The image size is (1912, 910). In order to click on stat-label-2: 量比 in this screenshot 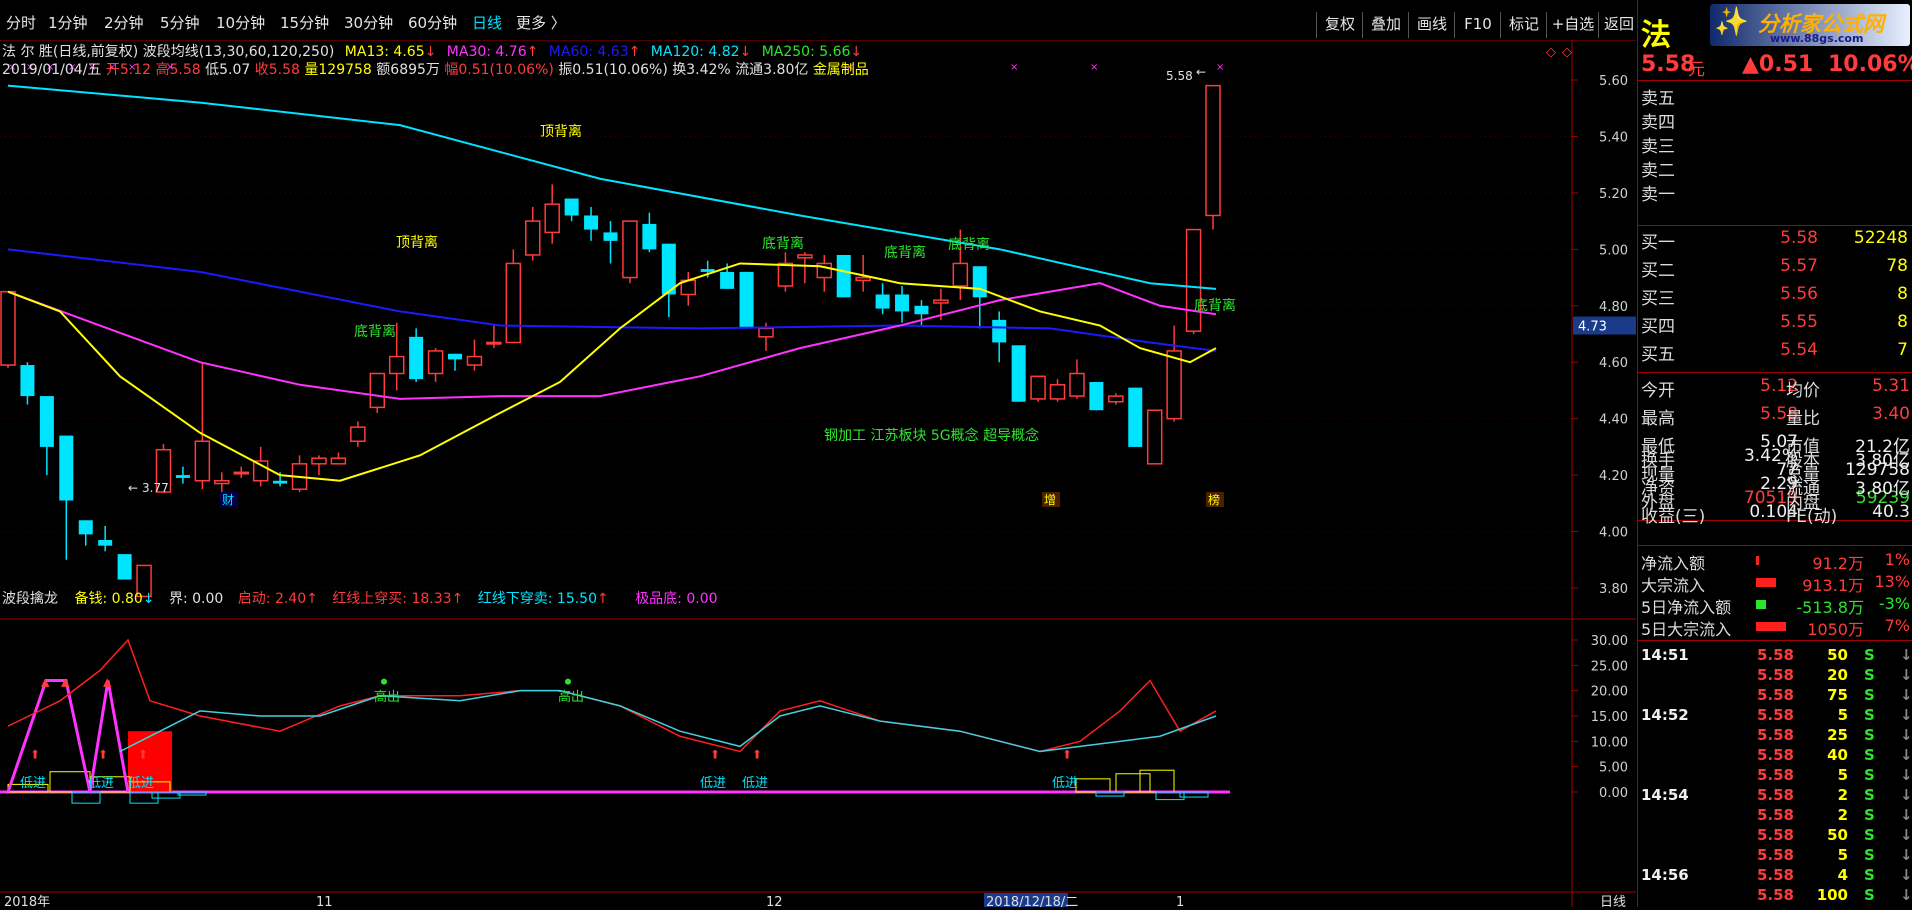, I will do `click(1803, 419)`.